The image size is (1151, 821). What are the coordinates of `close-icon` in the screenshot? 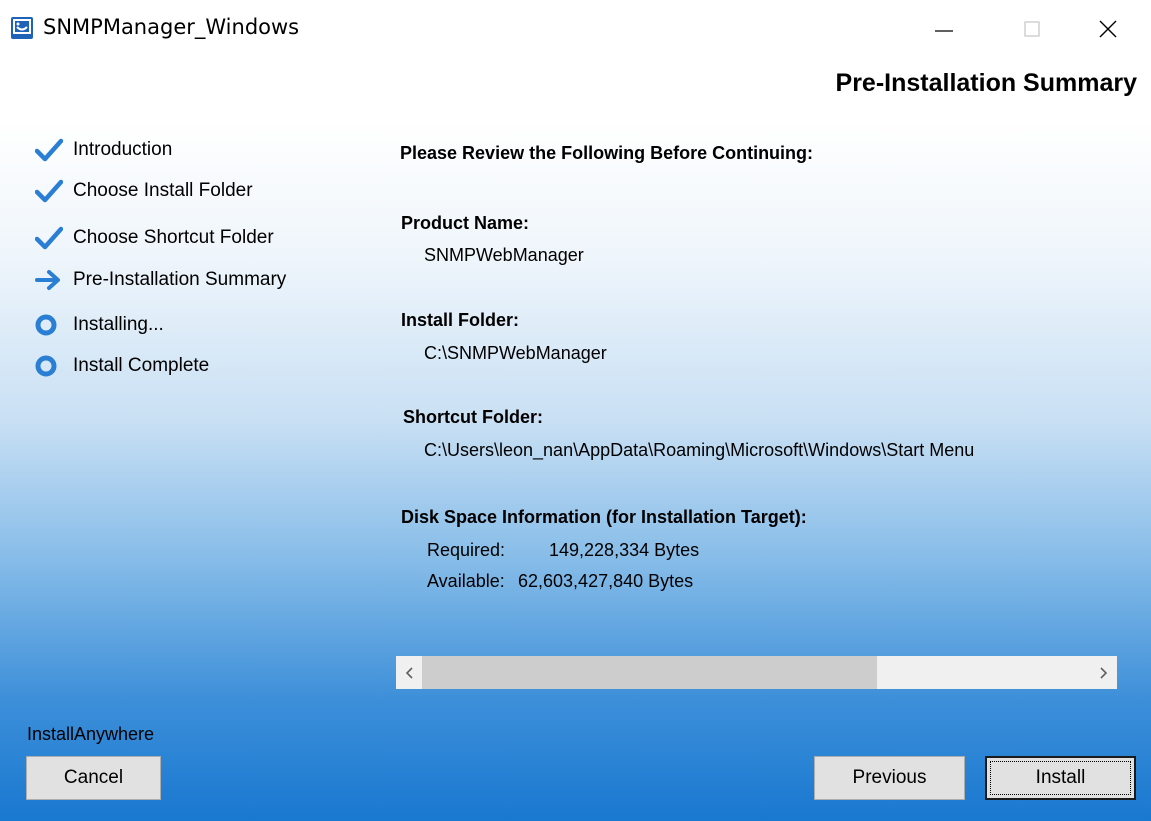 It's located at (1108, 29).